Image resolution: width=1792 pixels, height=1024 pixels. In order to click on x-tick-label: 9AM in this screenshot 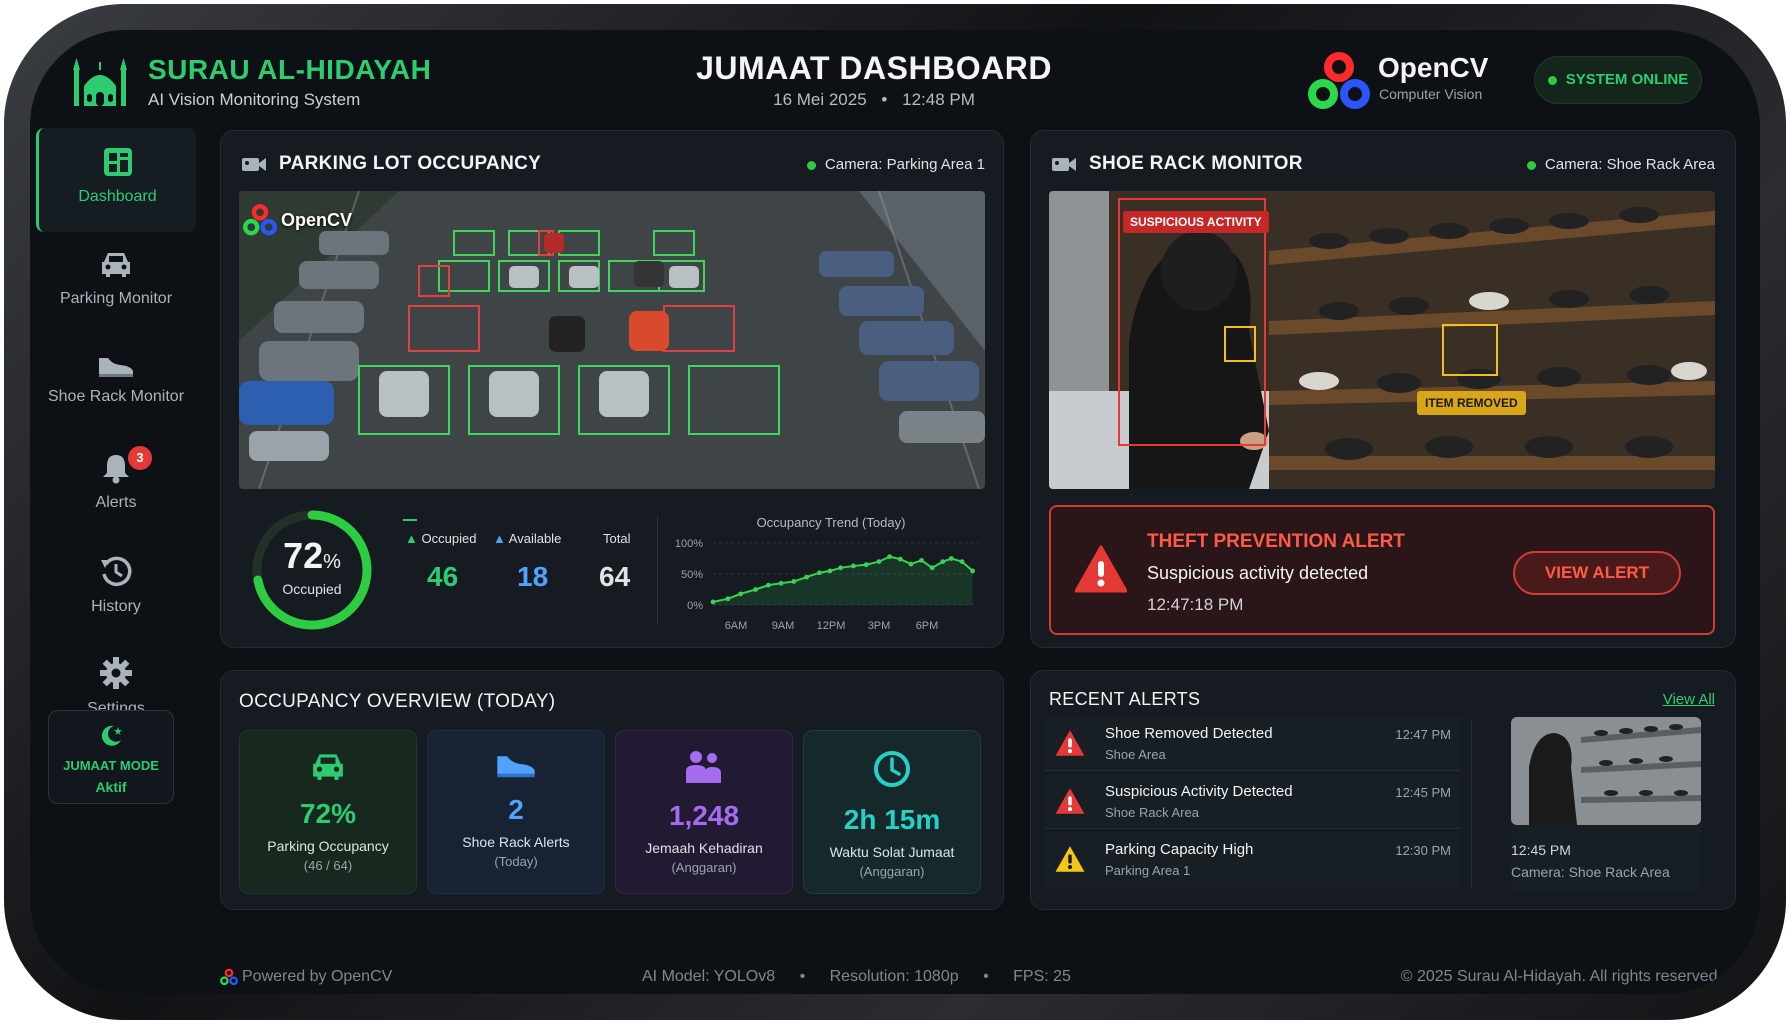, I will do `click(783, 626)`.